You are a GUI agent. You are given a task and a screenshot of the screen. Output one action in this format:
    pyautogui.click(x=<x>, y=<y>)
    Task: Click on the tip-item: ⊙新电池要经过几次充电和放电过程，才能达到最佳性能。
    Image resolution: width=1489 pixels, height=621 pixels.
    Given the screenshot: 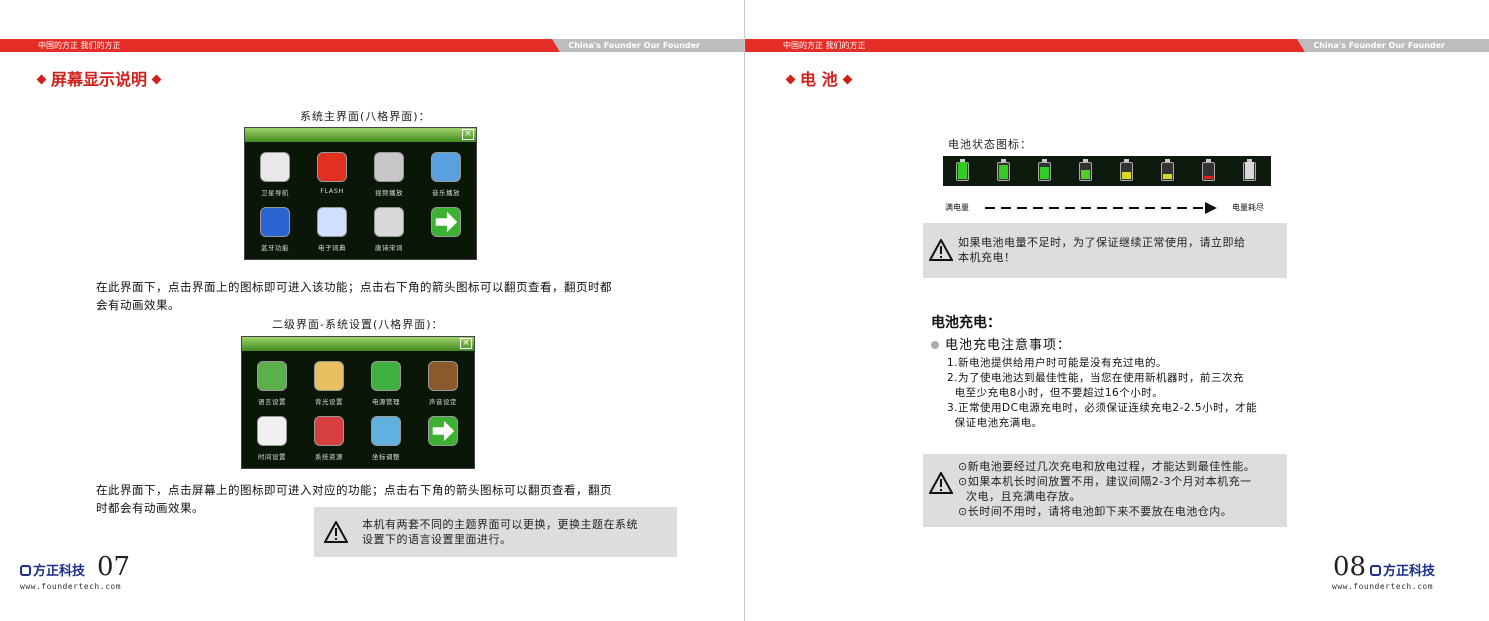 What is the action you would take?
    pyautogui.click(x=1107, y=466)
    